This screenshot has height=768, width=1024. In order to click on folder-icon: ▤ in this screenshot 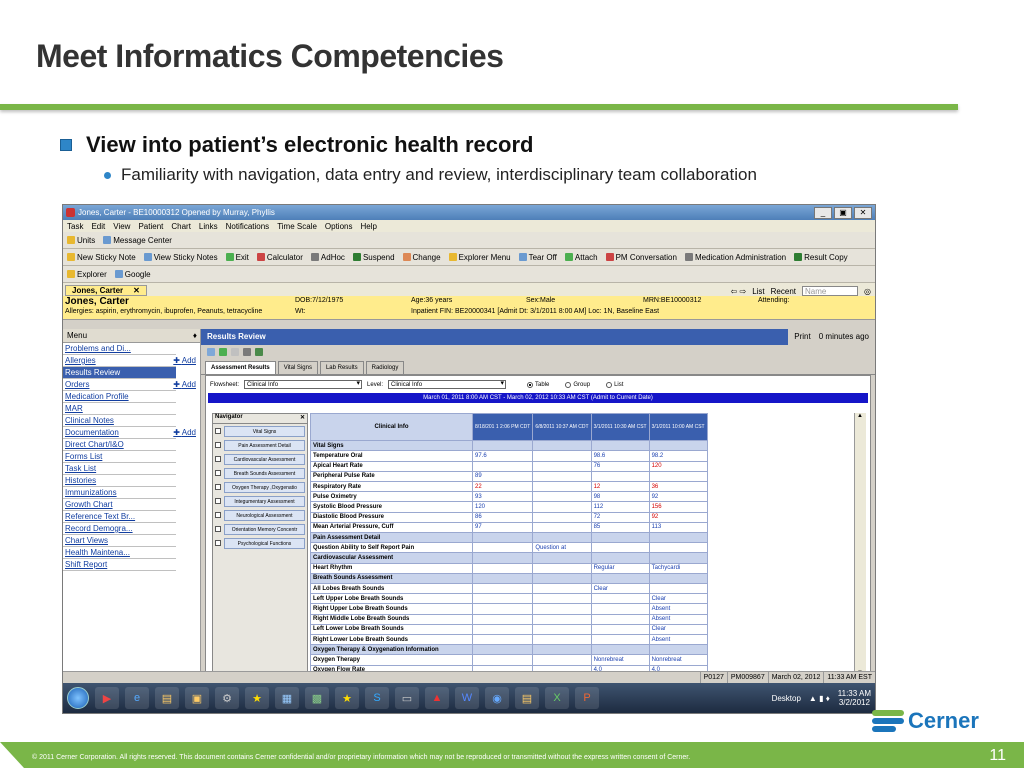, I will do `click(167, 698)`.